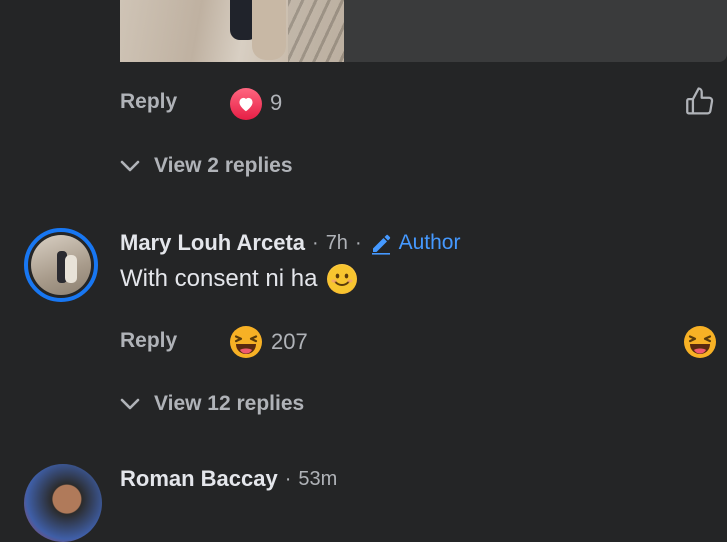 Image resolution: width=727 pixels, height=542 pixels. What do you see at coordinates (276, 103) in the screenshot?
I see `reaction-count: 9` at bounding box center [276, 103].